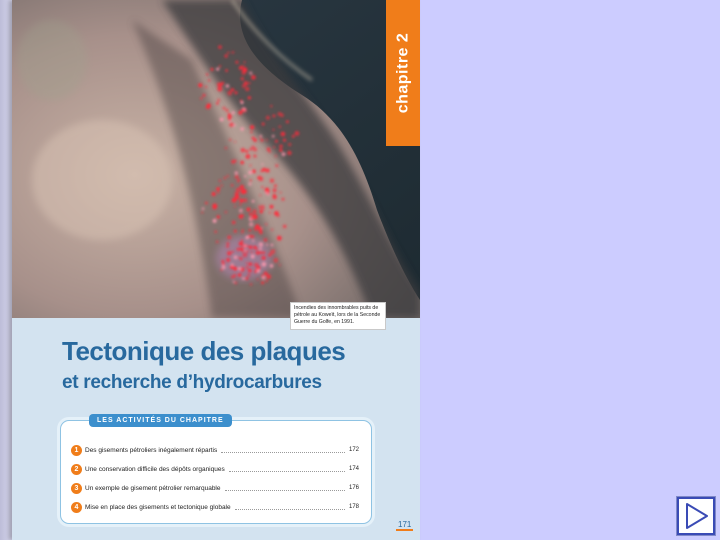 Image resolution: width=720 pixels, height=540 pixels. I want to click on activity-number: 2, so click(76, 469).